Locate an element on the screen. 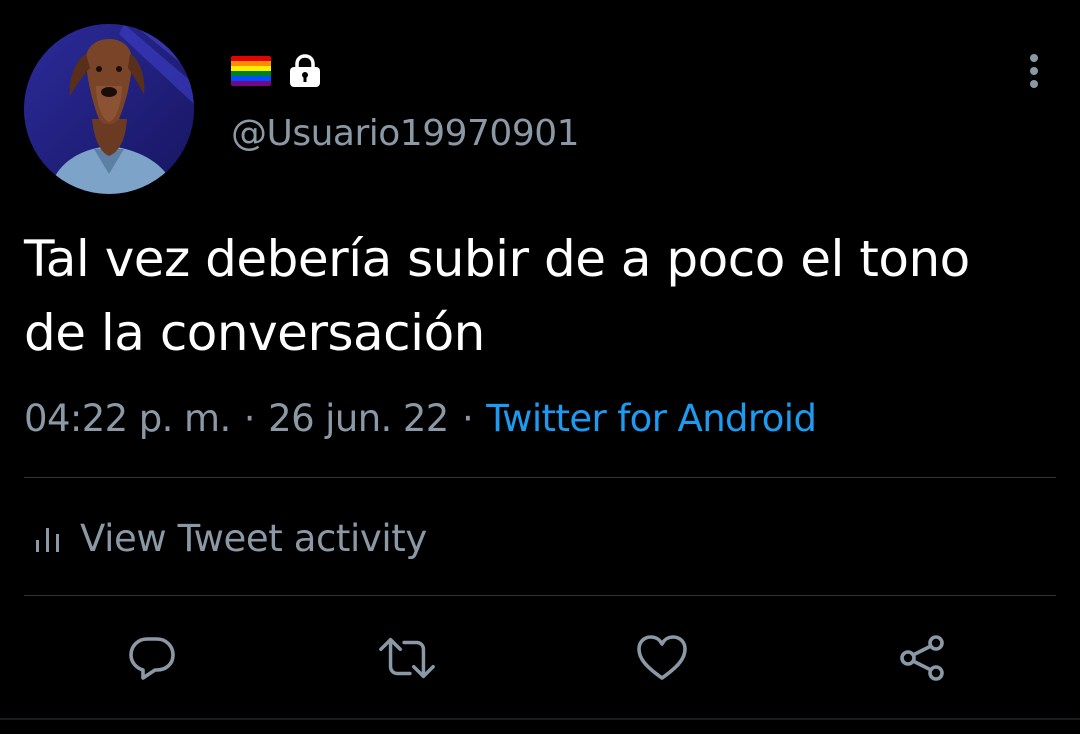  tweet-time: 04:22 p. m. is located at coordinates (127, 418).